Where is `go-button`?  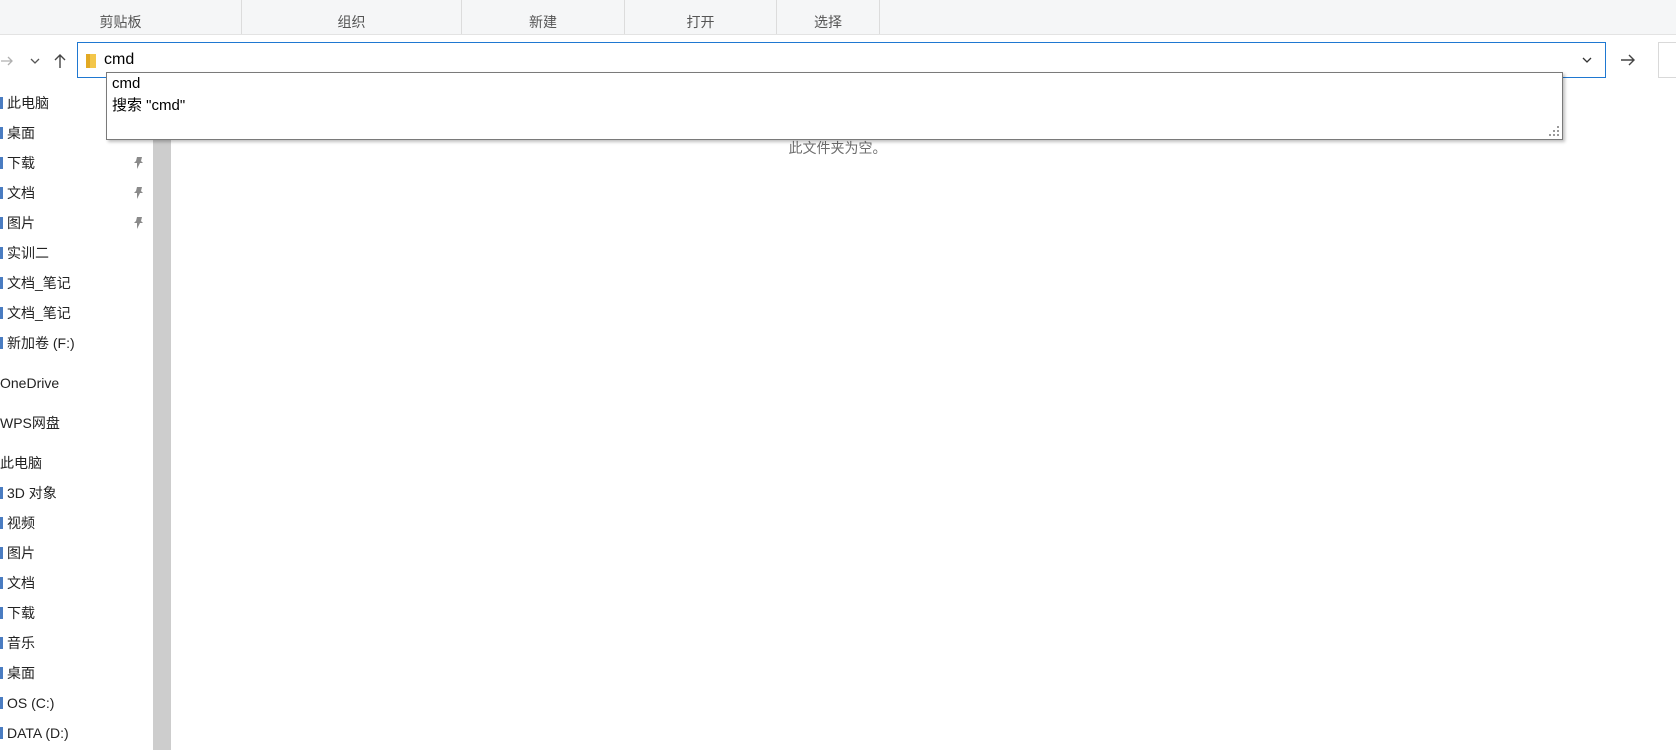
go-button is located at coordinates (1628, 60).